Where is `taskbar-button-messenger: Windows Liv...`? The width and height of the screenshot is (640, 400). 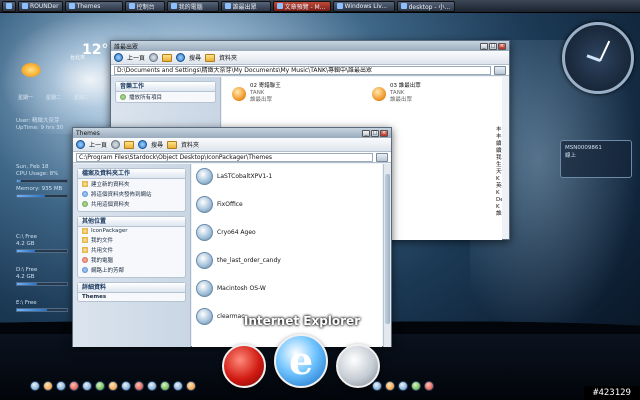 taskbar-button-messenger: Windows Liv... is located at coordinates (363, 6).